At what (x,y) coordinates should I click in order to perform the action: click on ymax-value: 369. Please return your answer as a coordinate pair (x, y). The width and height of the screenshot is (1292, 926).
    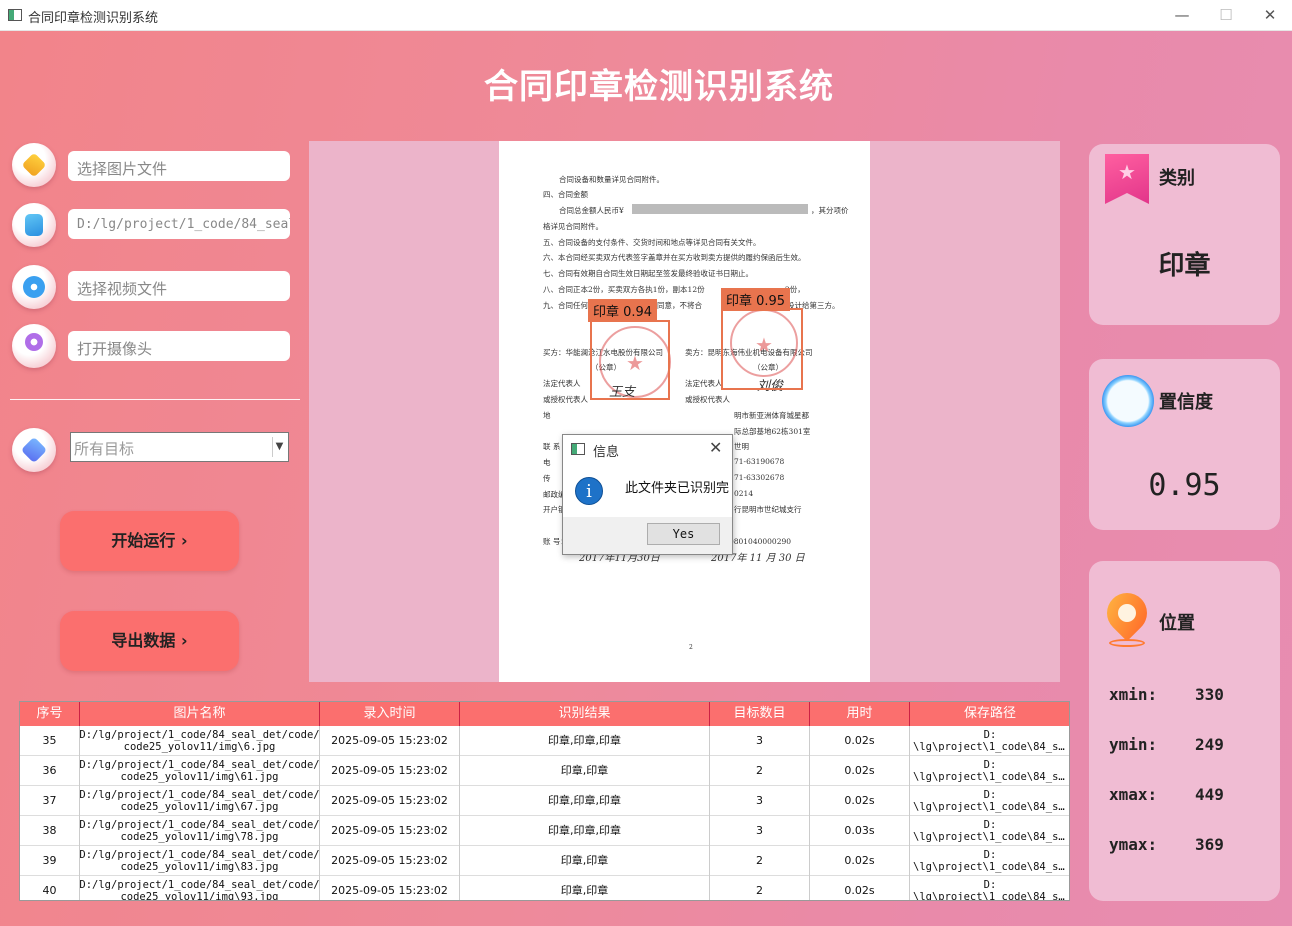
    Looking at the image, I should click on (1209, 844).